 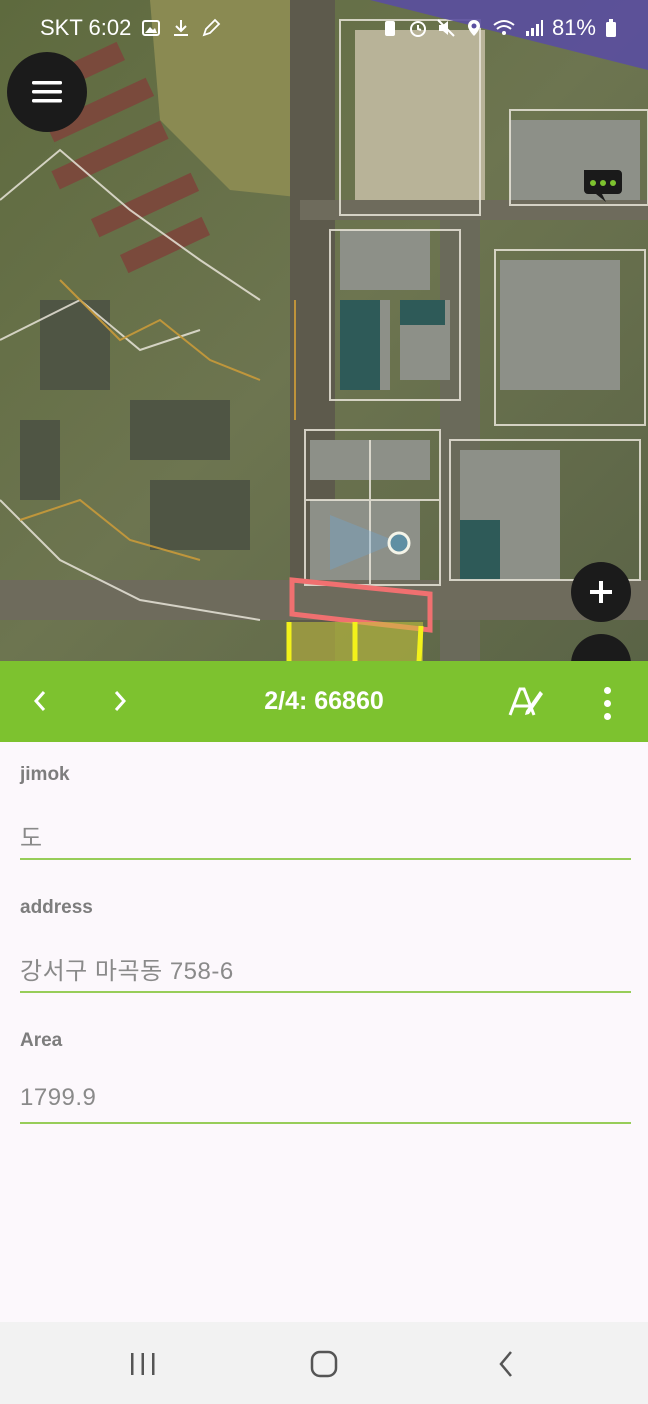 I want to click on location-icon, so click(x=473, y=28).